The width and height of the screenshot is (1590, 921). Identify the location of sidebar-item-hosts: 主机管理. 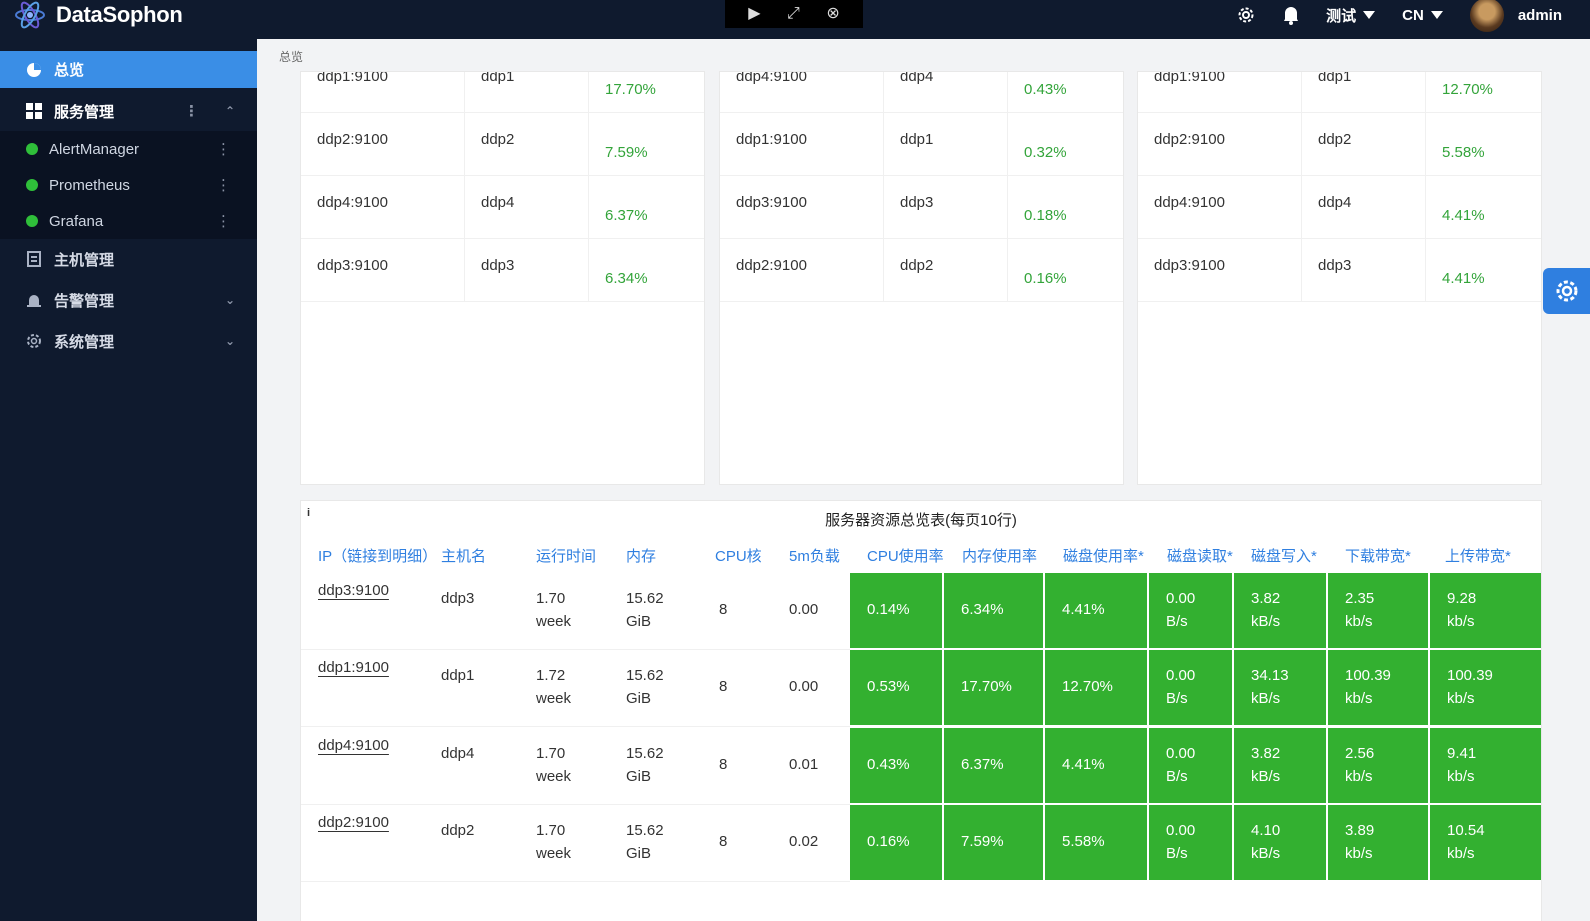
(128, 259).